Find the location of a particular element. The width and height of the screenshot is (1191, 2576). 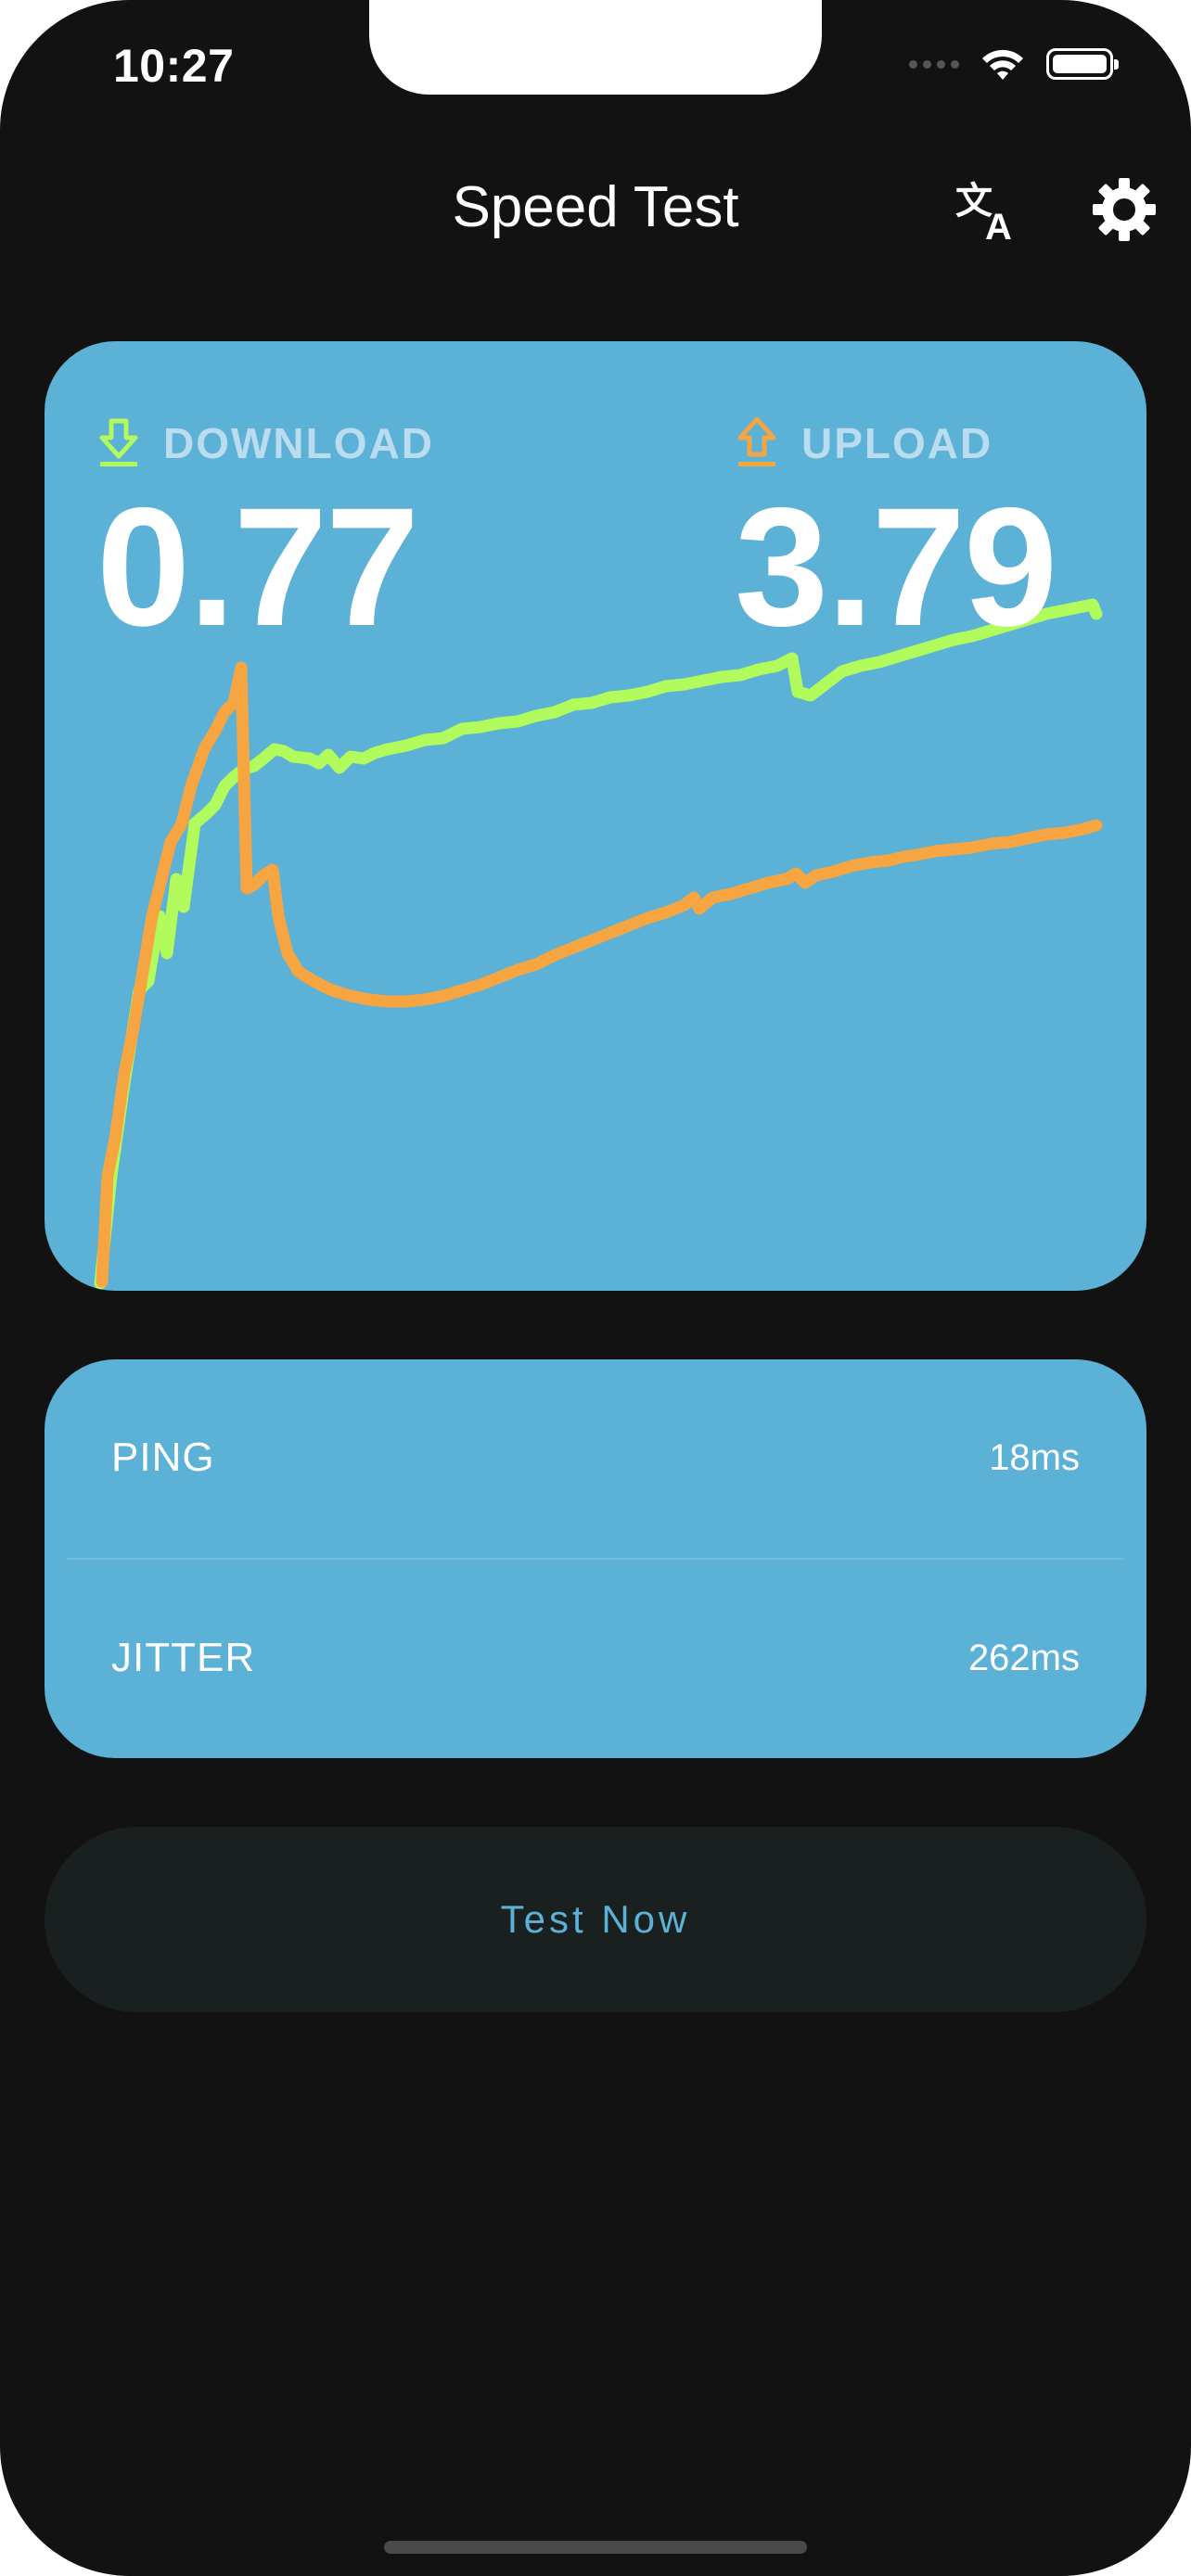

ping-row: PING 18ms is located at coordinates (595, 1458).